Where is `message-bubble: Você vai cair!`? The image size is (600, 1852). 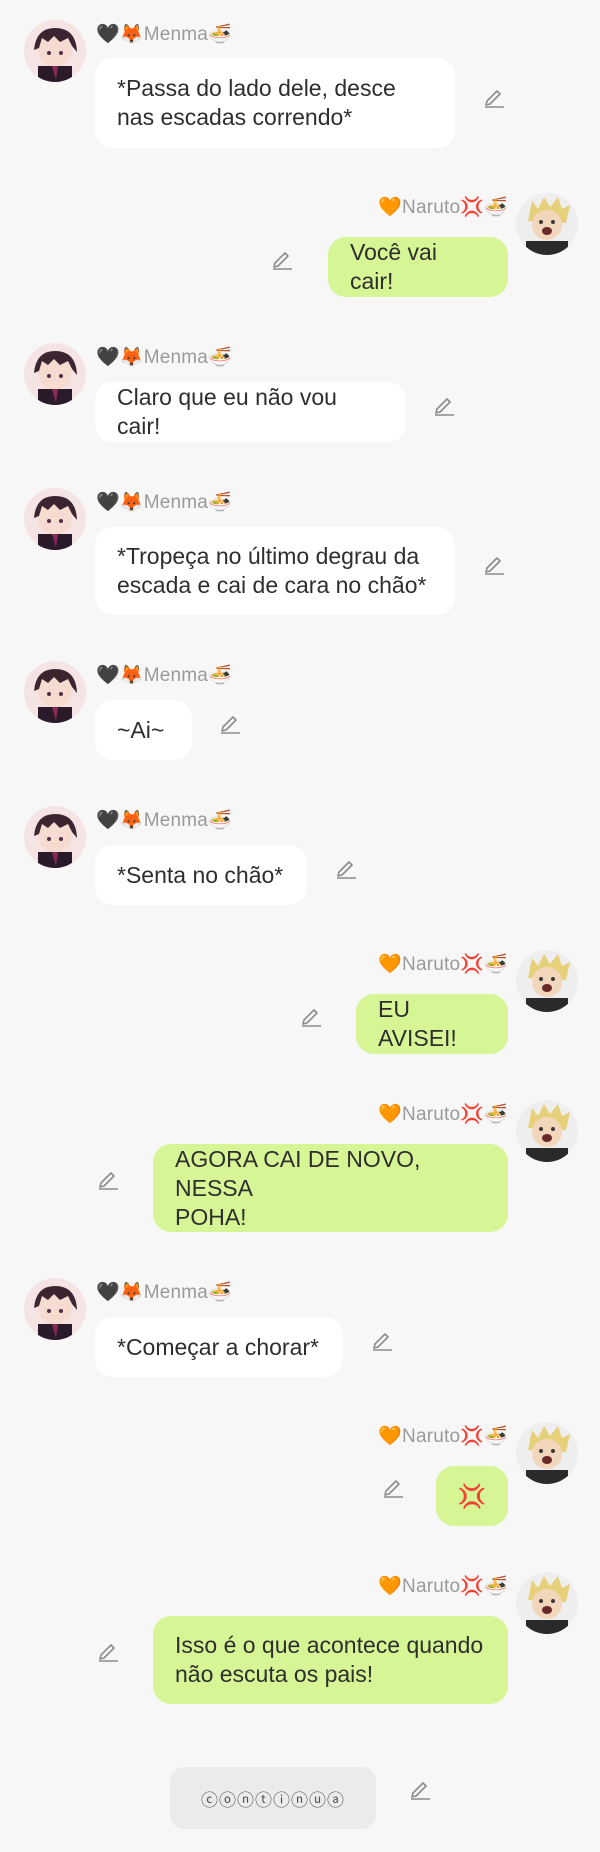 message-bubble: Você vai cair! is located at coordinates (418, 267).